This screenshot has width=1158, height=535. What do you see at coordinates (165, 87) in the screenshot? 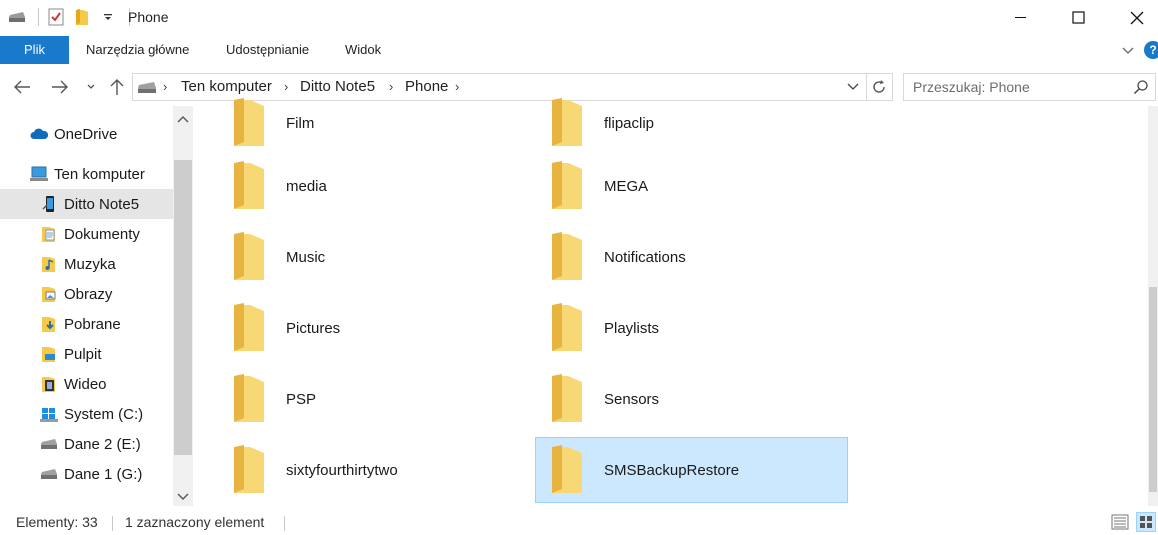
I see `chevron-right-icon: ›` at bounding box center [165, 87].